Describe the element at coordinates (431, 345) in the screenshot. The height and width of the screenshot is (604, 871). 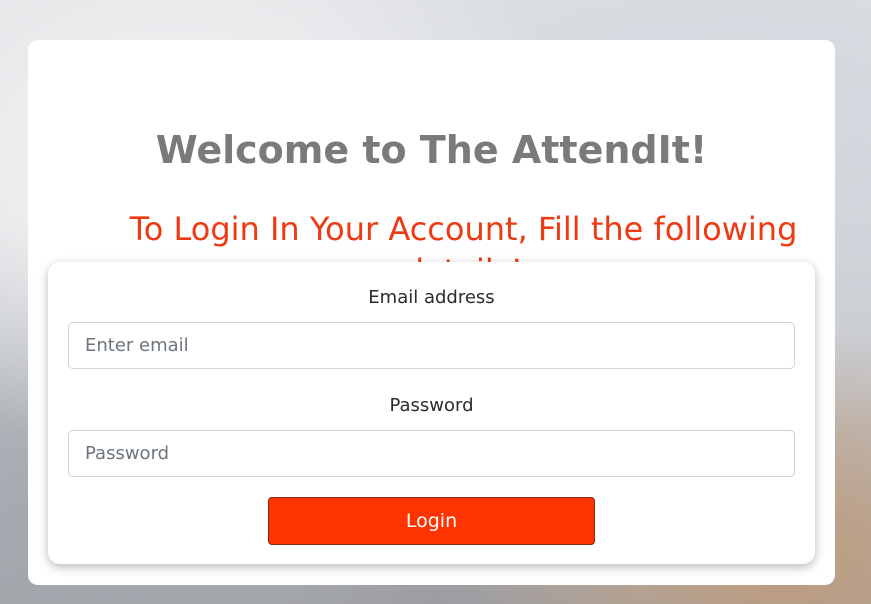
I see `email-field` at that location.